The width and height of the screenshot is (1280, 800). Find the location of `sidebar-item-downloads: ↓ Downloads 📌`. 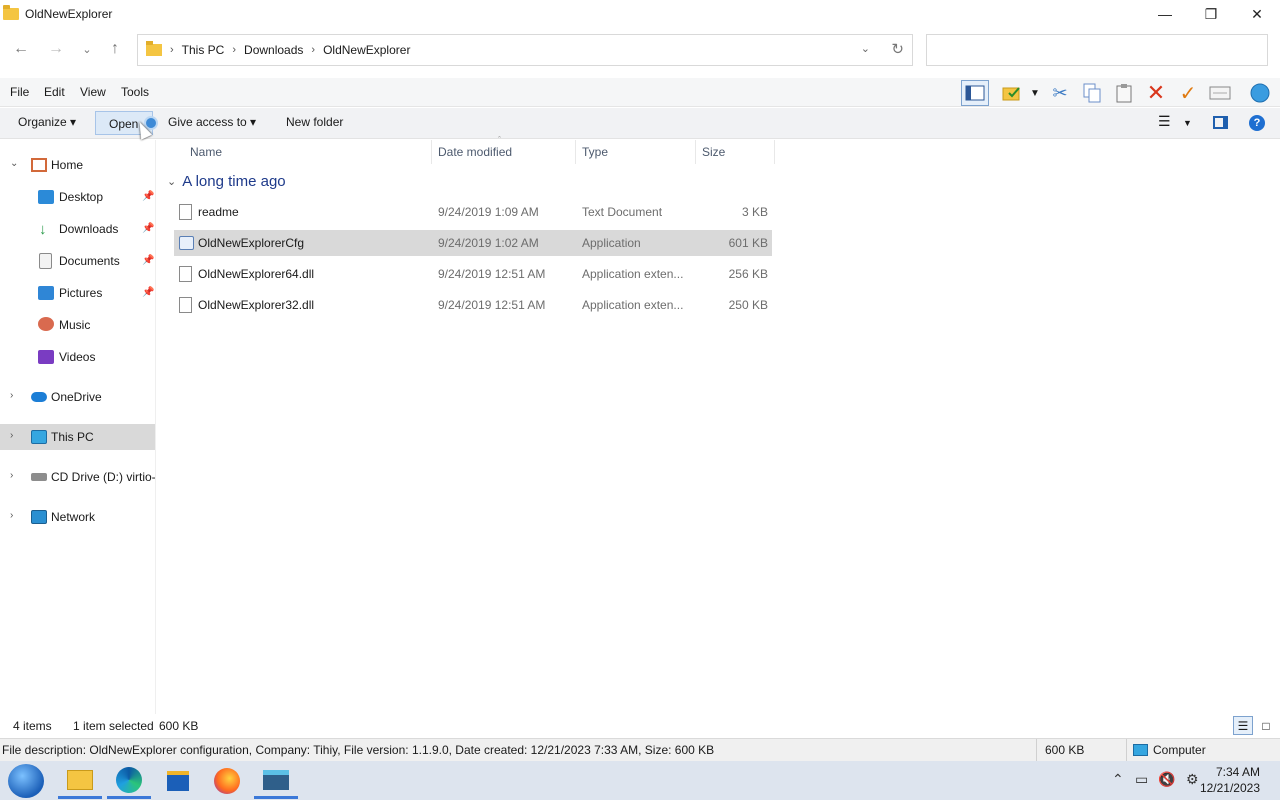

sidebar-item-downloads: ↓ Downloads 📌 is located at coordinates (77, 229).